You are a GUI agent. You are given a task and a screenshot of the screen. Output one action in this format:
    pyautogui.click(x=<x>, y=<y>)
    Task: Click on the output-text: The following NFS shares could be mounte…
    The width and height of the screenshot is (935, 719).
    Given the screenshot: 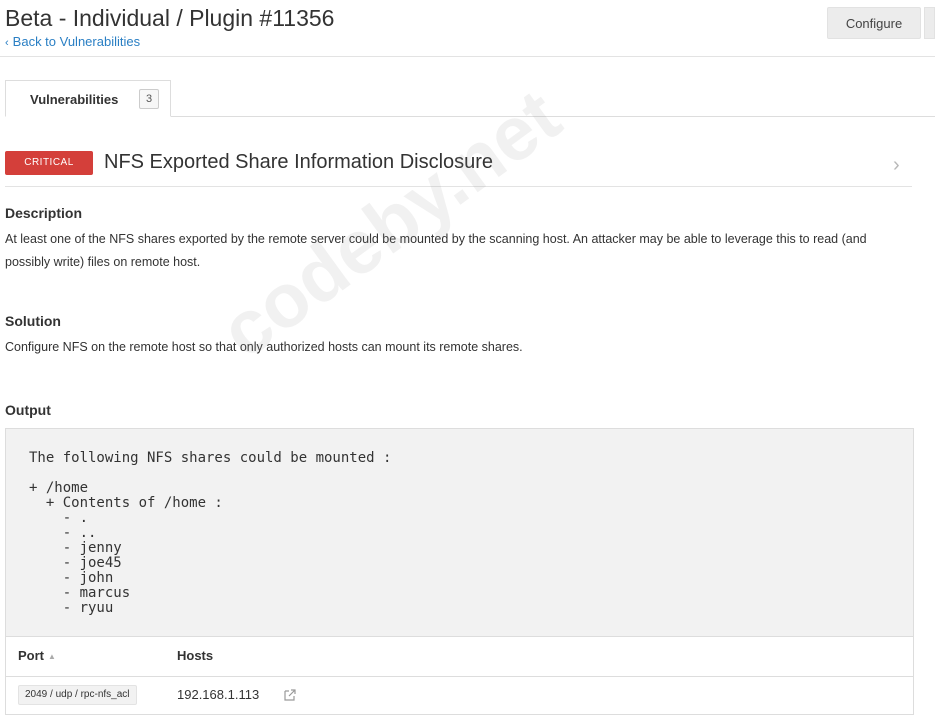 What is the action you would take?
    pyautogui.click(x=210, y=533)
    